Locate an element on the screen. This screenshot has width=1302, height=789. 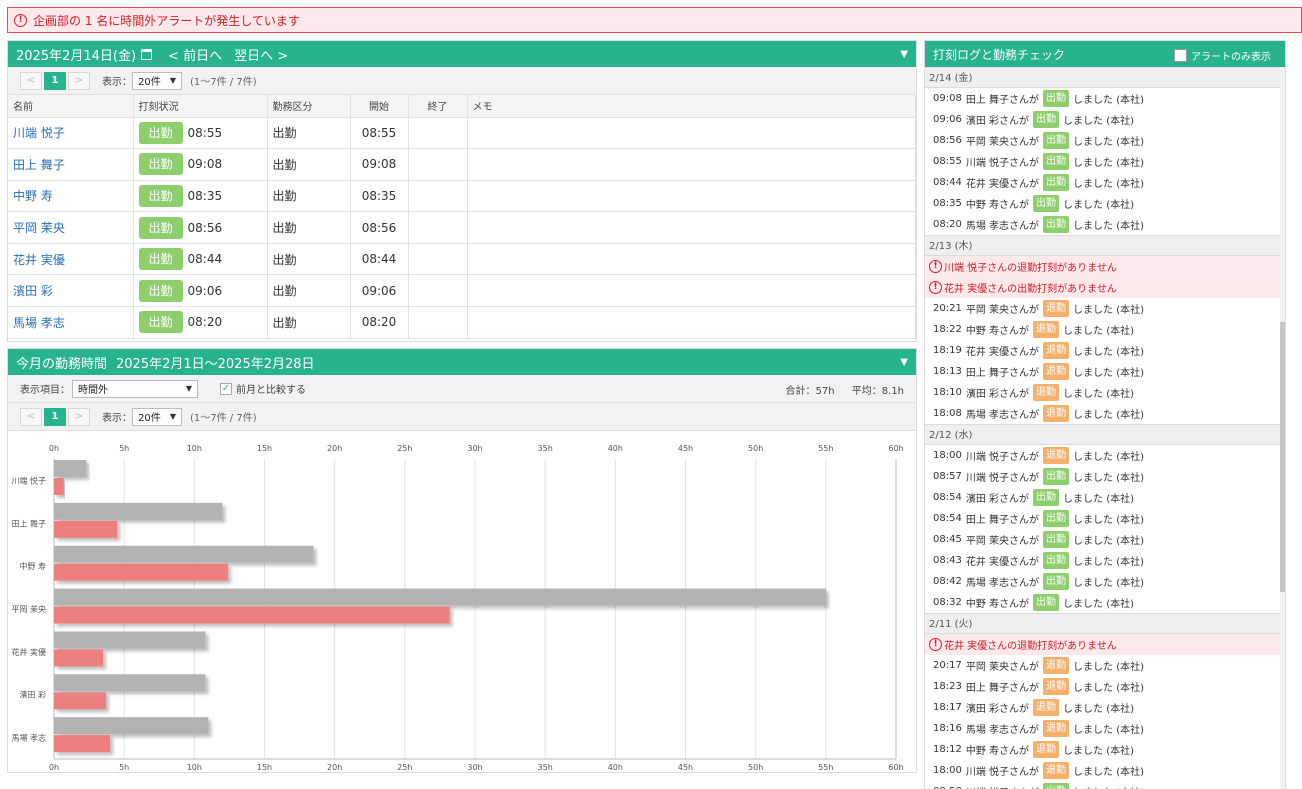
log-entry: 18:12 中野 寿さんが 退勤 しました (本社) is located at coordinates (1105, 749).